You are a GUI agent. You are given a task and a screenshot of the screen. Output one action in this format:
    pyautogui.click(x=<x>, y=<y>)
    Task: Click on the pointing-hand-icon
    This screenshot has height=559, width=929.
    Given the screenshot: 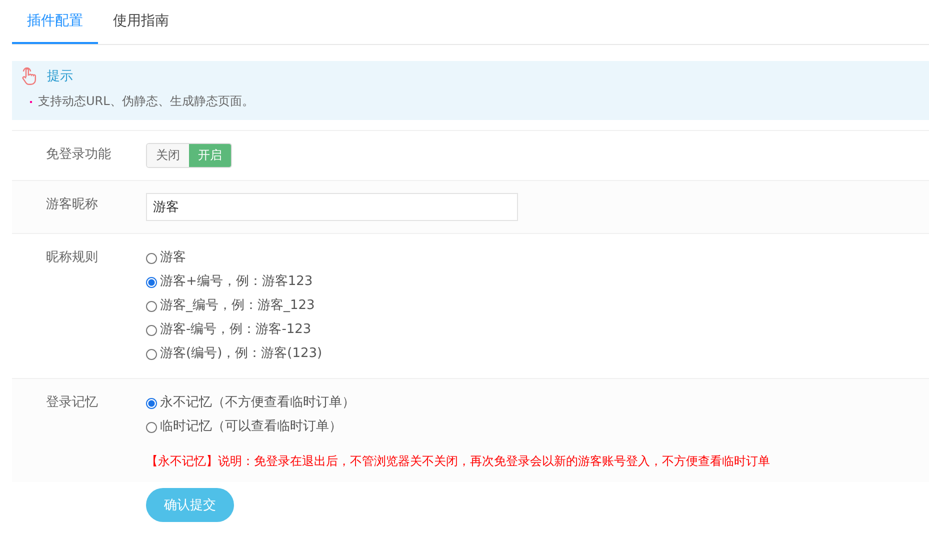 What is the action you would take?
    pyautogui.click(x=28, y=76)
    